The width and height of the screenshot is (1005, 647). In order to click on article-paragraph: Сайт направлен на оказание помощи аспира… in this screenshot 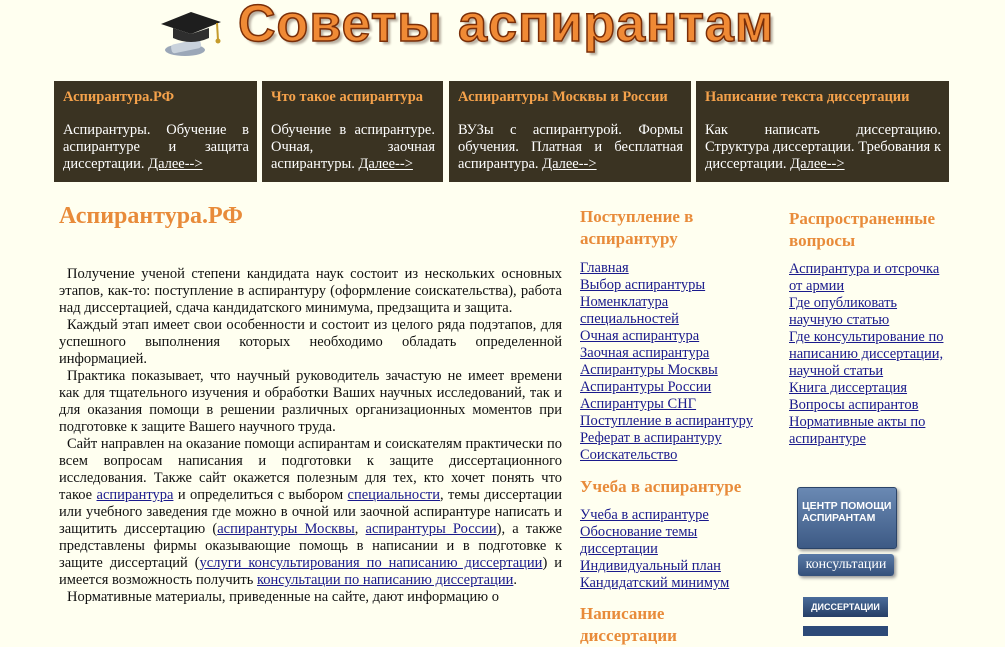, I will do `click(311, 512)`.